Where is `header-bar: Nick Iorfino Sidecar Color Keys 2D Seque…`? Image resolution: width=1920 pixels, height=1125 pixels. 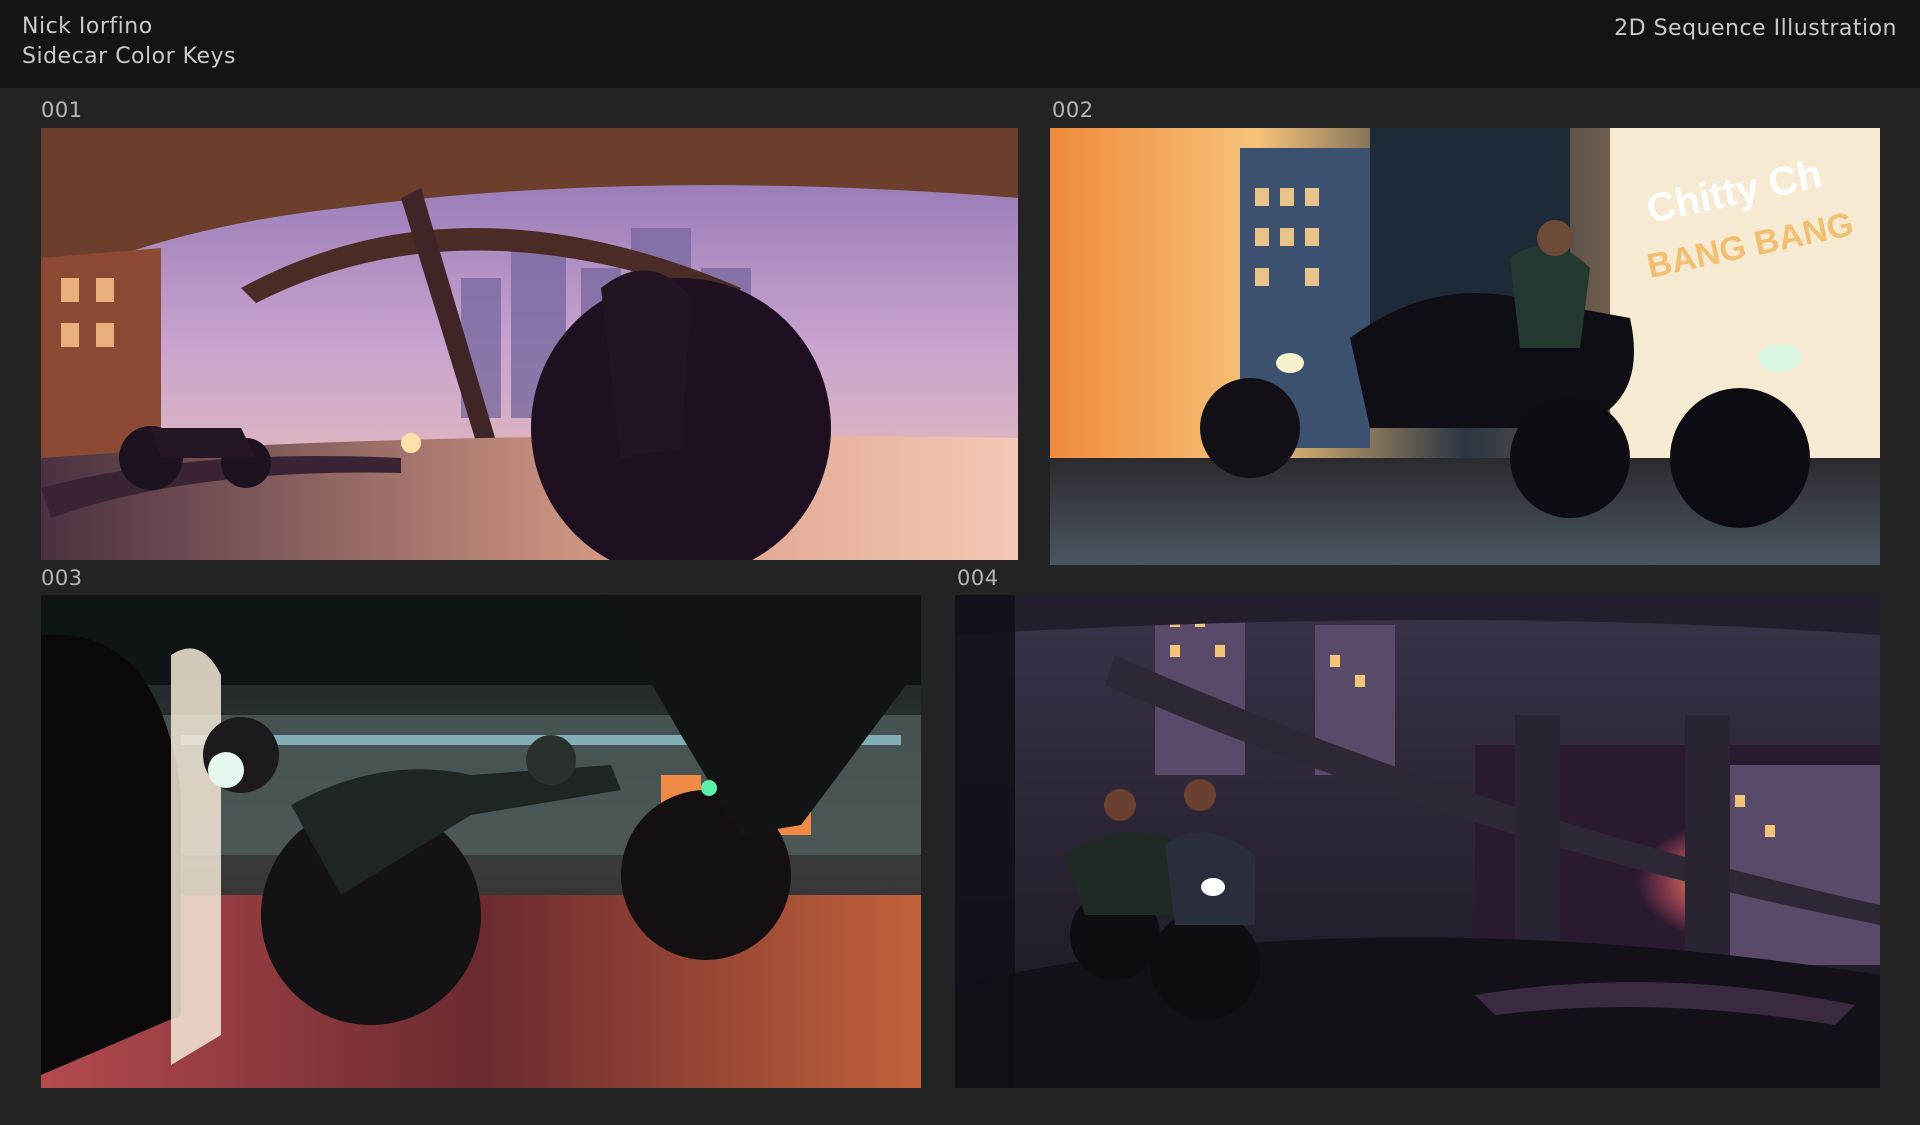
header-bar: Nick Iorfino Sidecar Color Keys 2D Seque… is located at coordinates (960, 44).